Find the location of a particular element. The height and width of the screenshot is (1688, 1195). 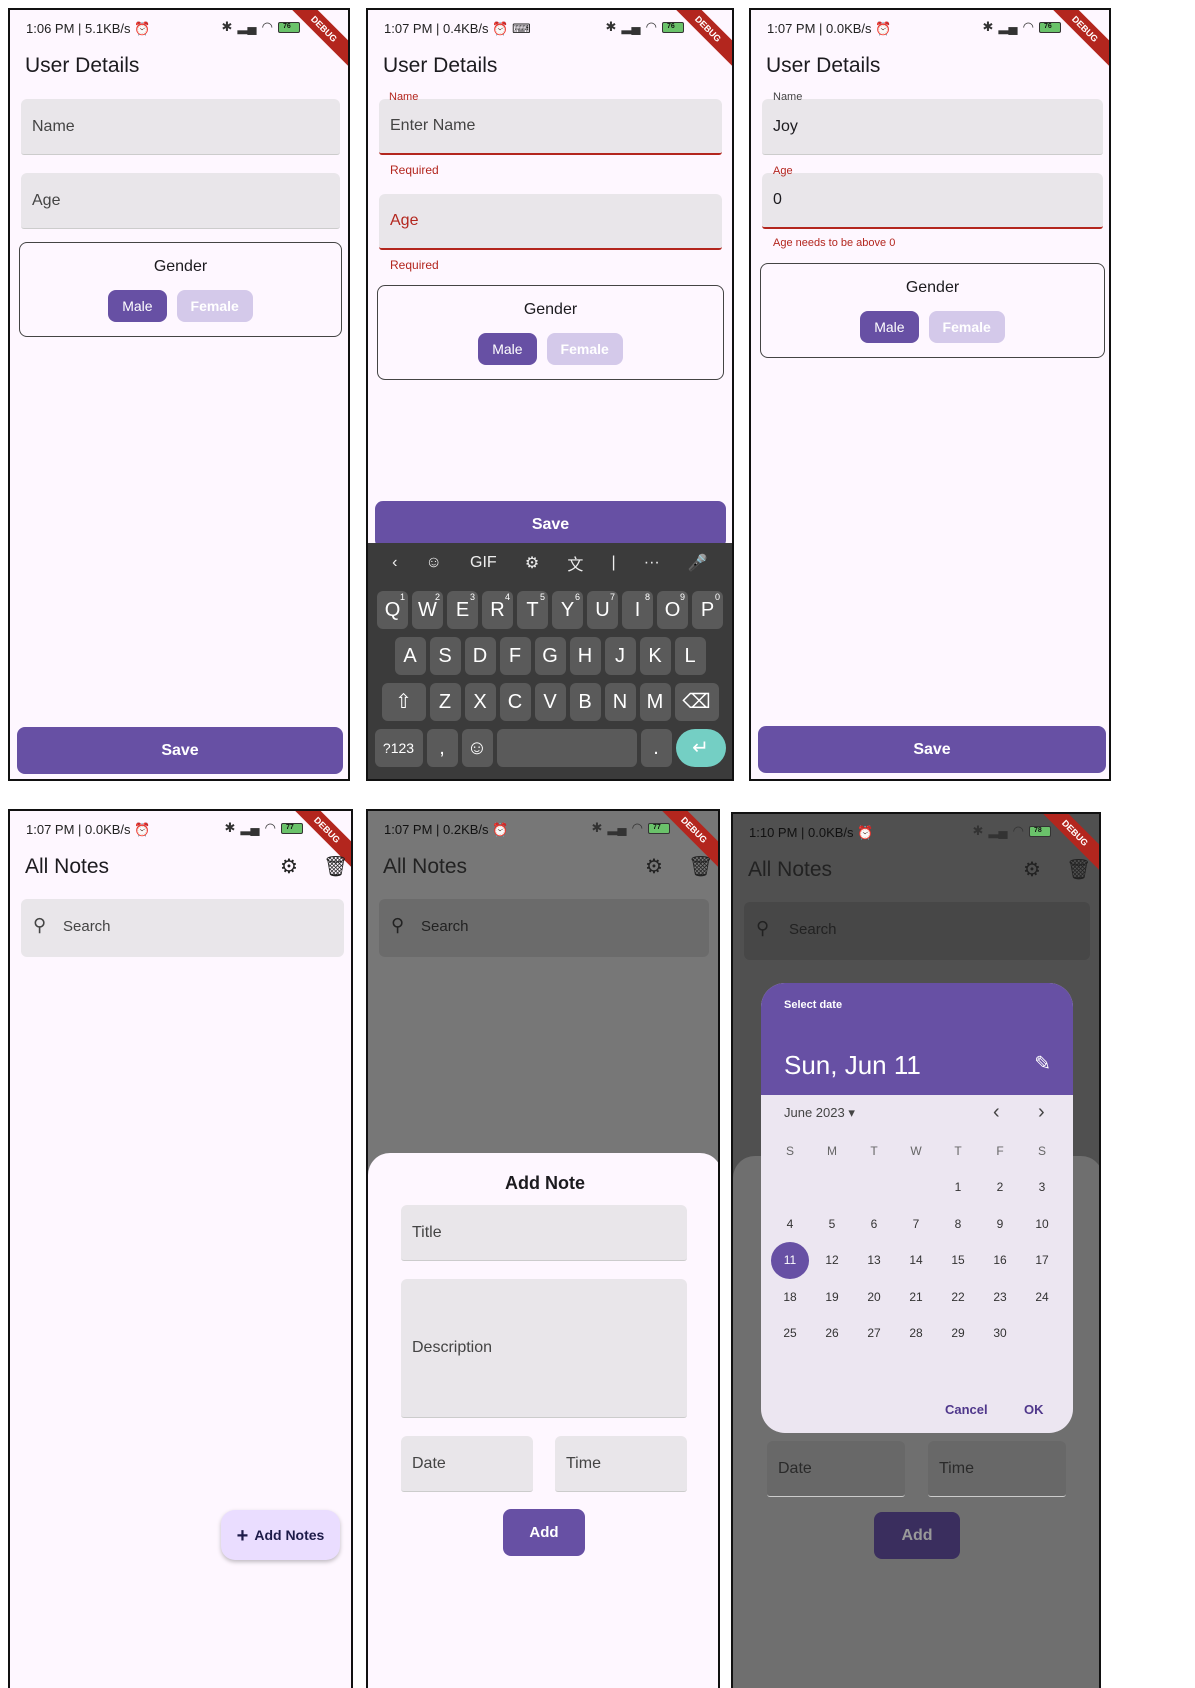

calendar-day: 20 is located at coordinates (874, 1297).